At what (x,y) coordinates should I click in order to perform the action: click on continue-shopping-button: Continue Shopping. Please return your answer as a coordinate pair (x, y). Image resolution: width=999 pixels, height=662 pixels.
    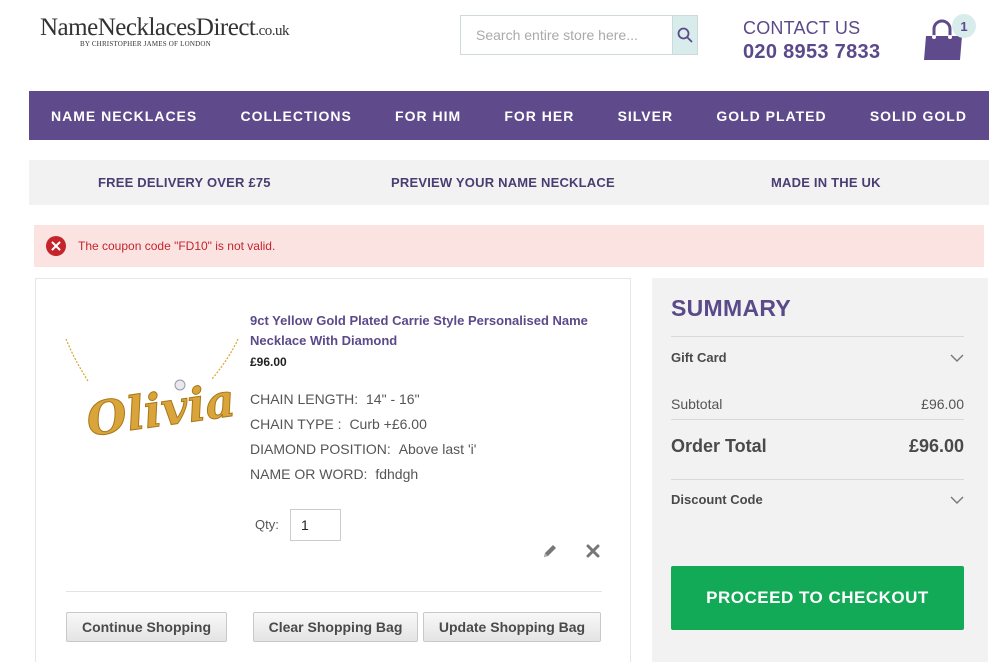
    Looking at the image, I should click on (146, 627).